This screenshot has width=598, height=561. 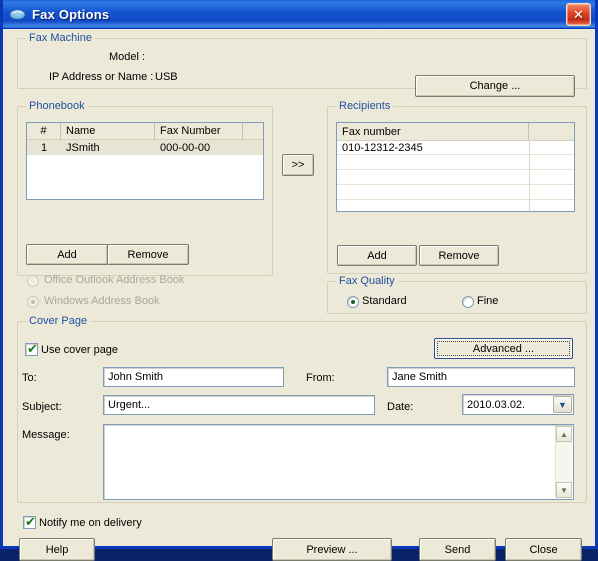 I want to click on help-button-label: Help, so click(x=57, y=549).